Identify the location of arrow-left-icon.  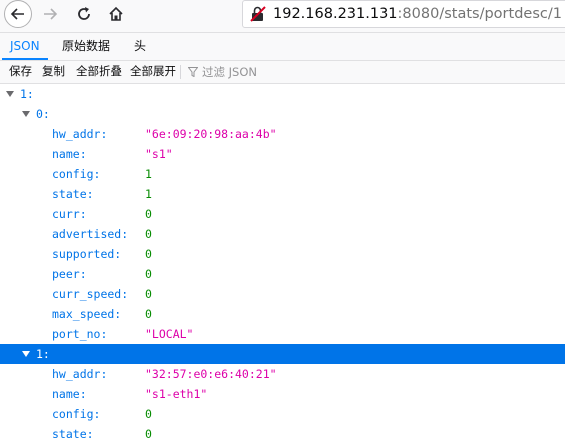
(17, 14).